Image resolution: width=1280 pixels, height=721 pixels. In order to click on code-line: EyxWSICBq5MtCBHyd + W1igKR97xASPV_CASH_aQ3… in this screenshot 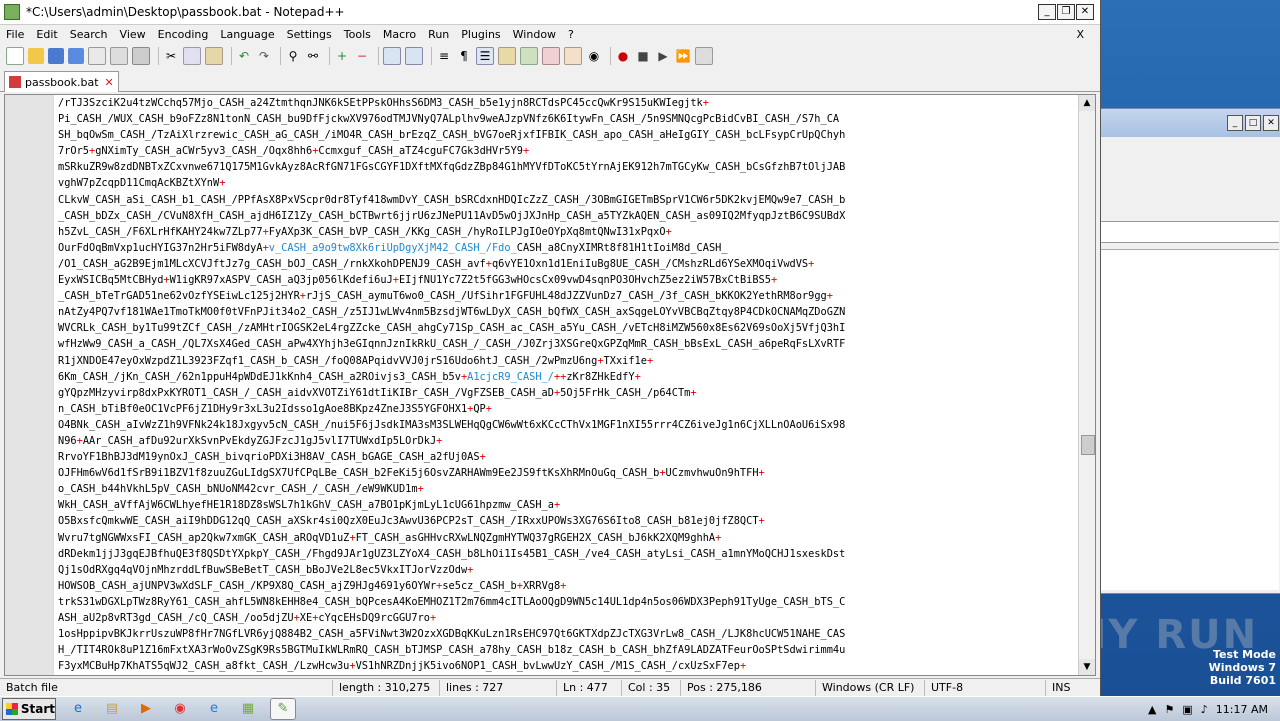, I will do `click(567, 280)`.